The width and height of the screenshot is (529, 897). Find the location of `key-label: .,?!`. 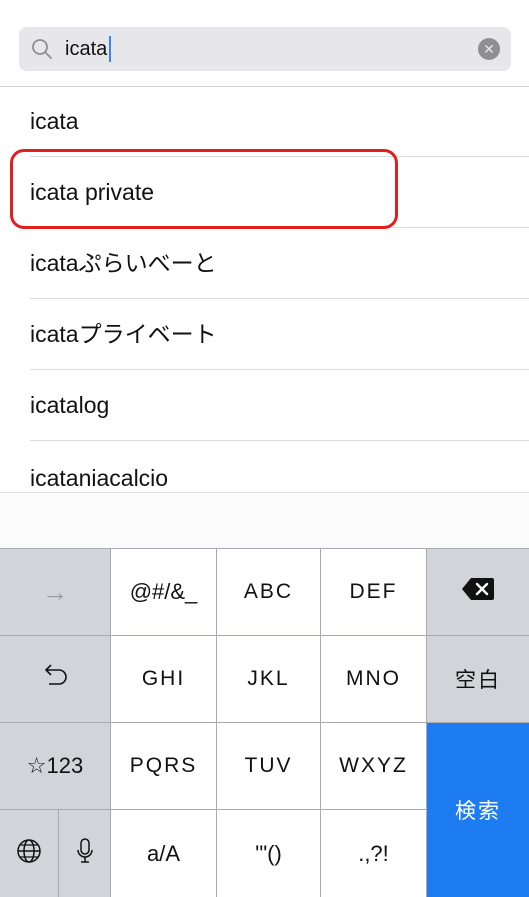

key-label: .,?! is located at coordinates (373, 853).